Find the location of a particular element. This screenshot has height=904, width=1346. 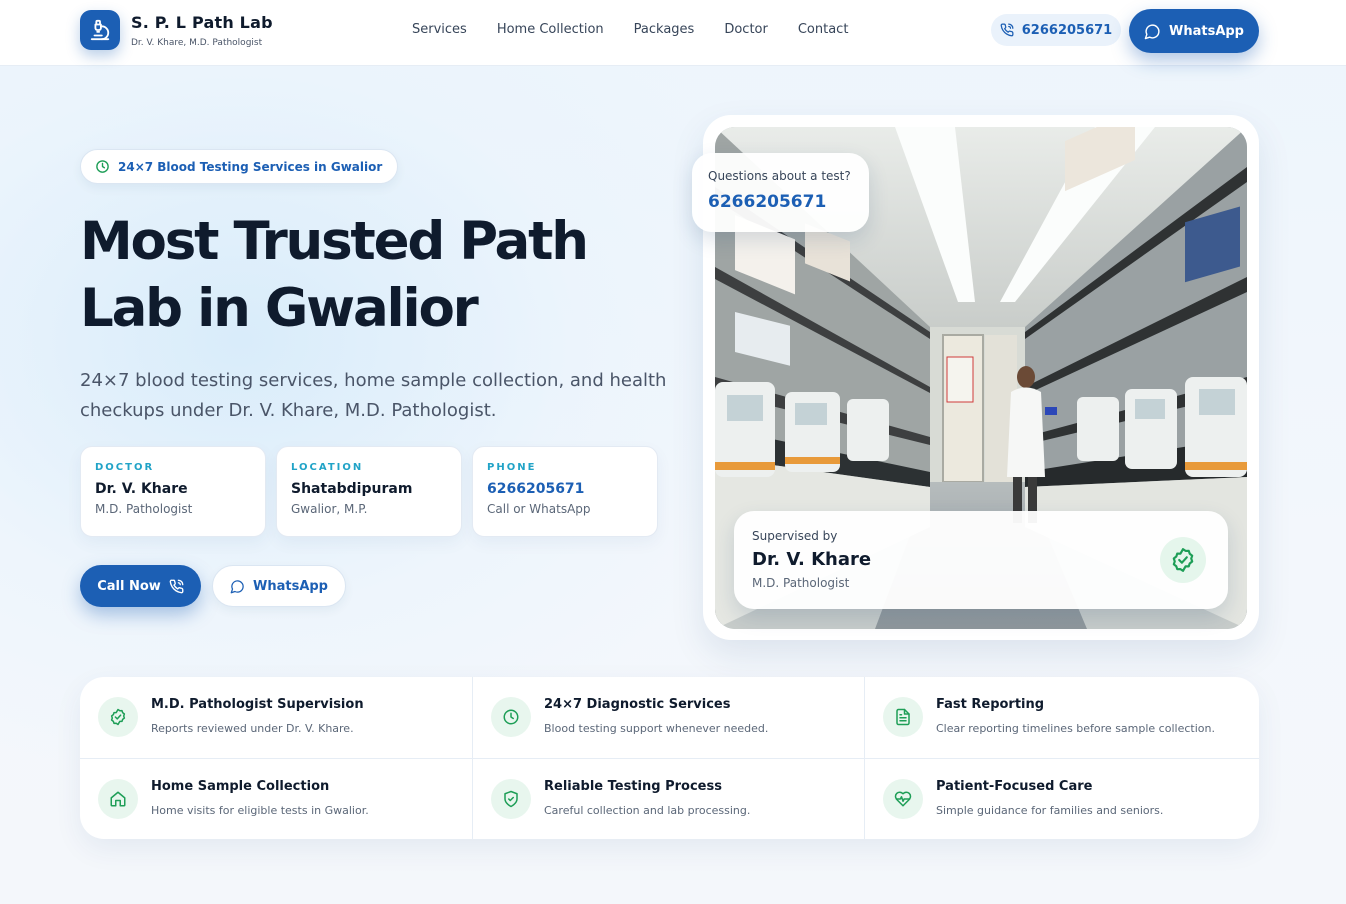

brand-name: S. P. L Path Lab is located at coordinates (202, 22).